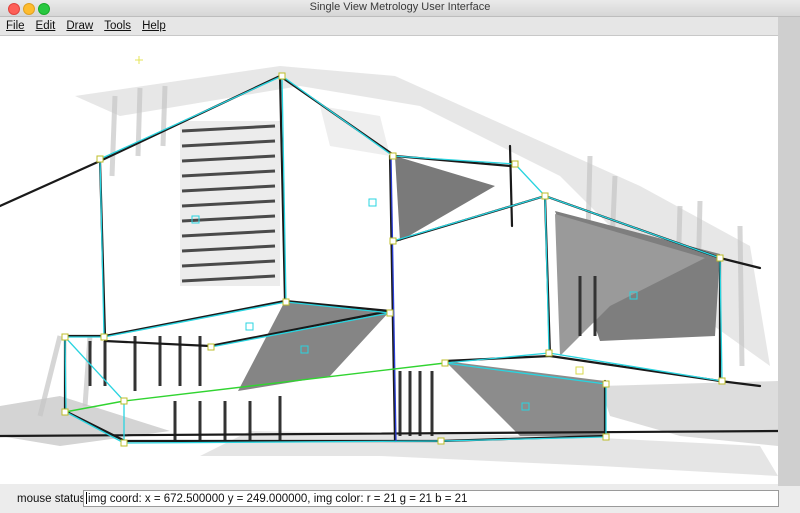  I want to click on crosshair-cursor, so click(139, 60).